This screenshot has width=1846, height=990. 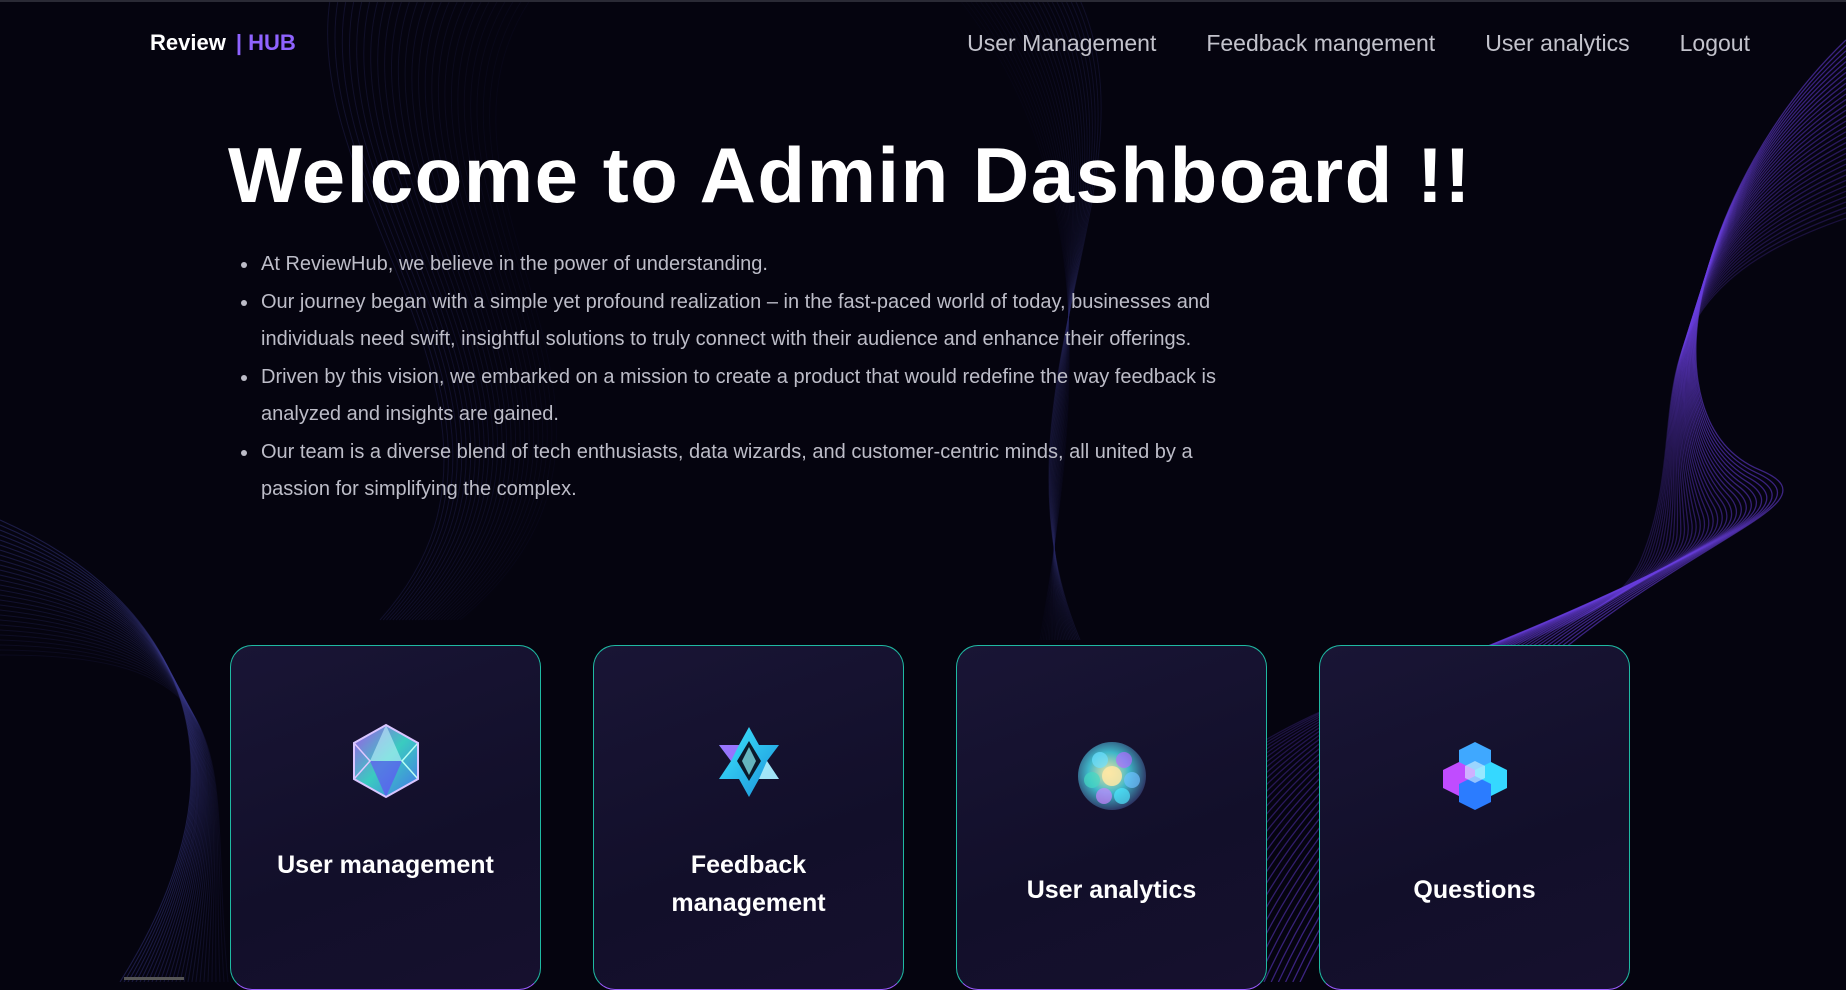 I want to click on card-questions: Questions, so click(x=1474, y=817).